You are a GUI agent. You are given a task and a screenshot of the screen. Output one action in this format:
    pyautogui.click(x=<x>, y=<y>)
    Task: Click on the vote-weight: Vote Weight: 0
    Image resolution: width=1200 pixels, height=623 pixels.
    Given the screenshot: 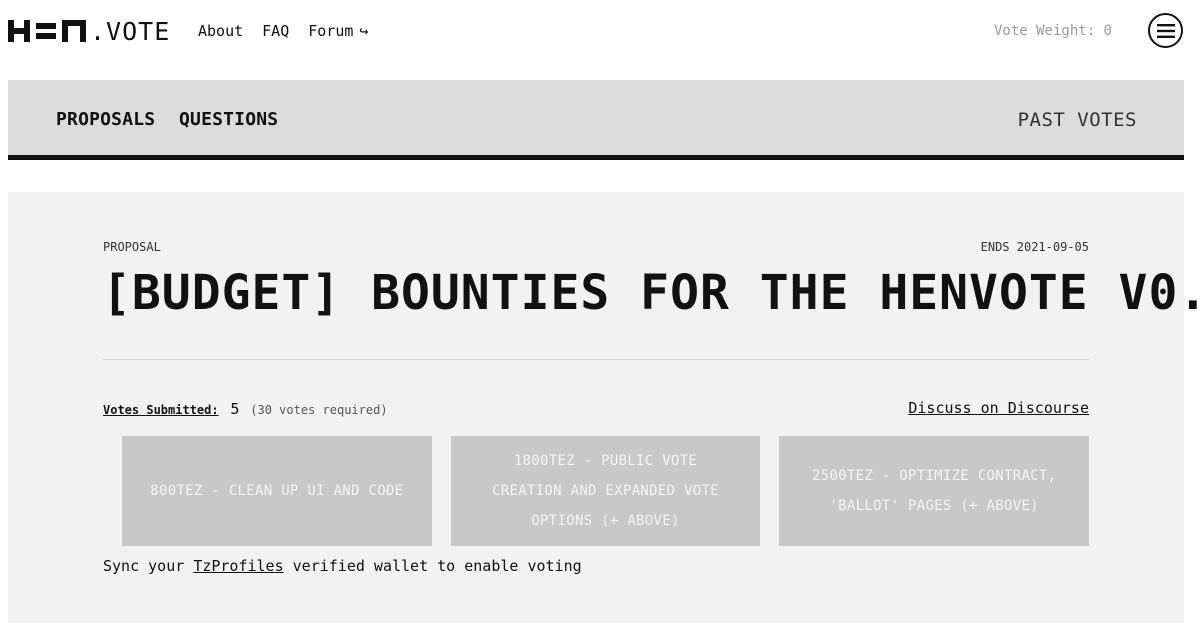 What is the action you would take?
    pyautogui.click(x=1052, y=31)
    